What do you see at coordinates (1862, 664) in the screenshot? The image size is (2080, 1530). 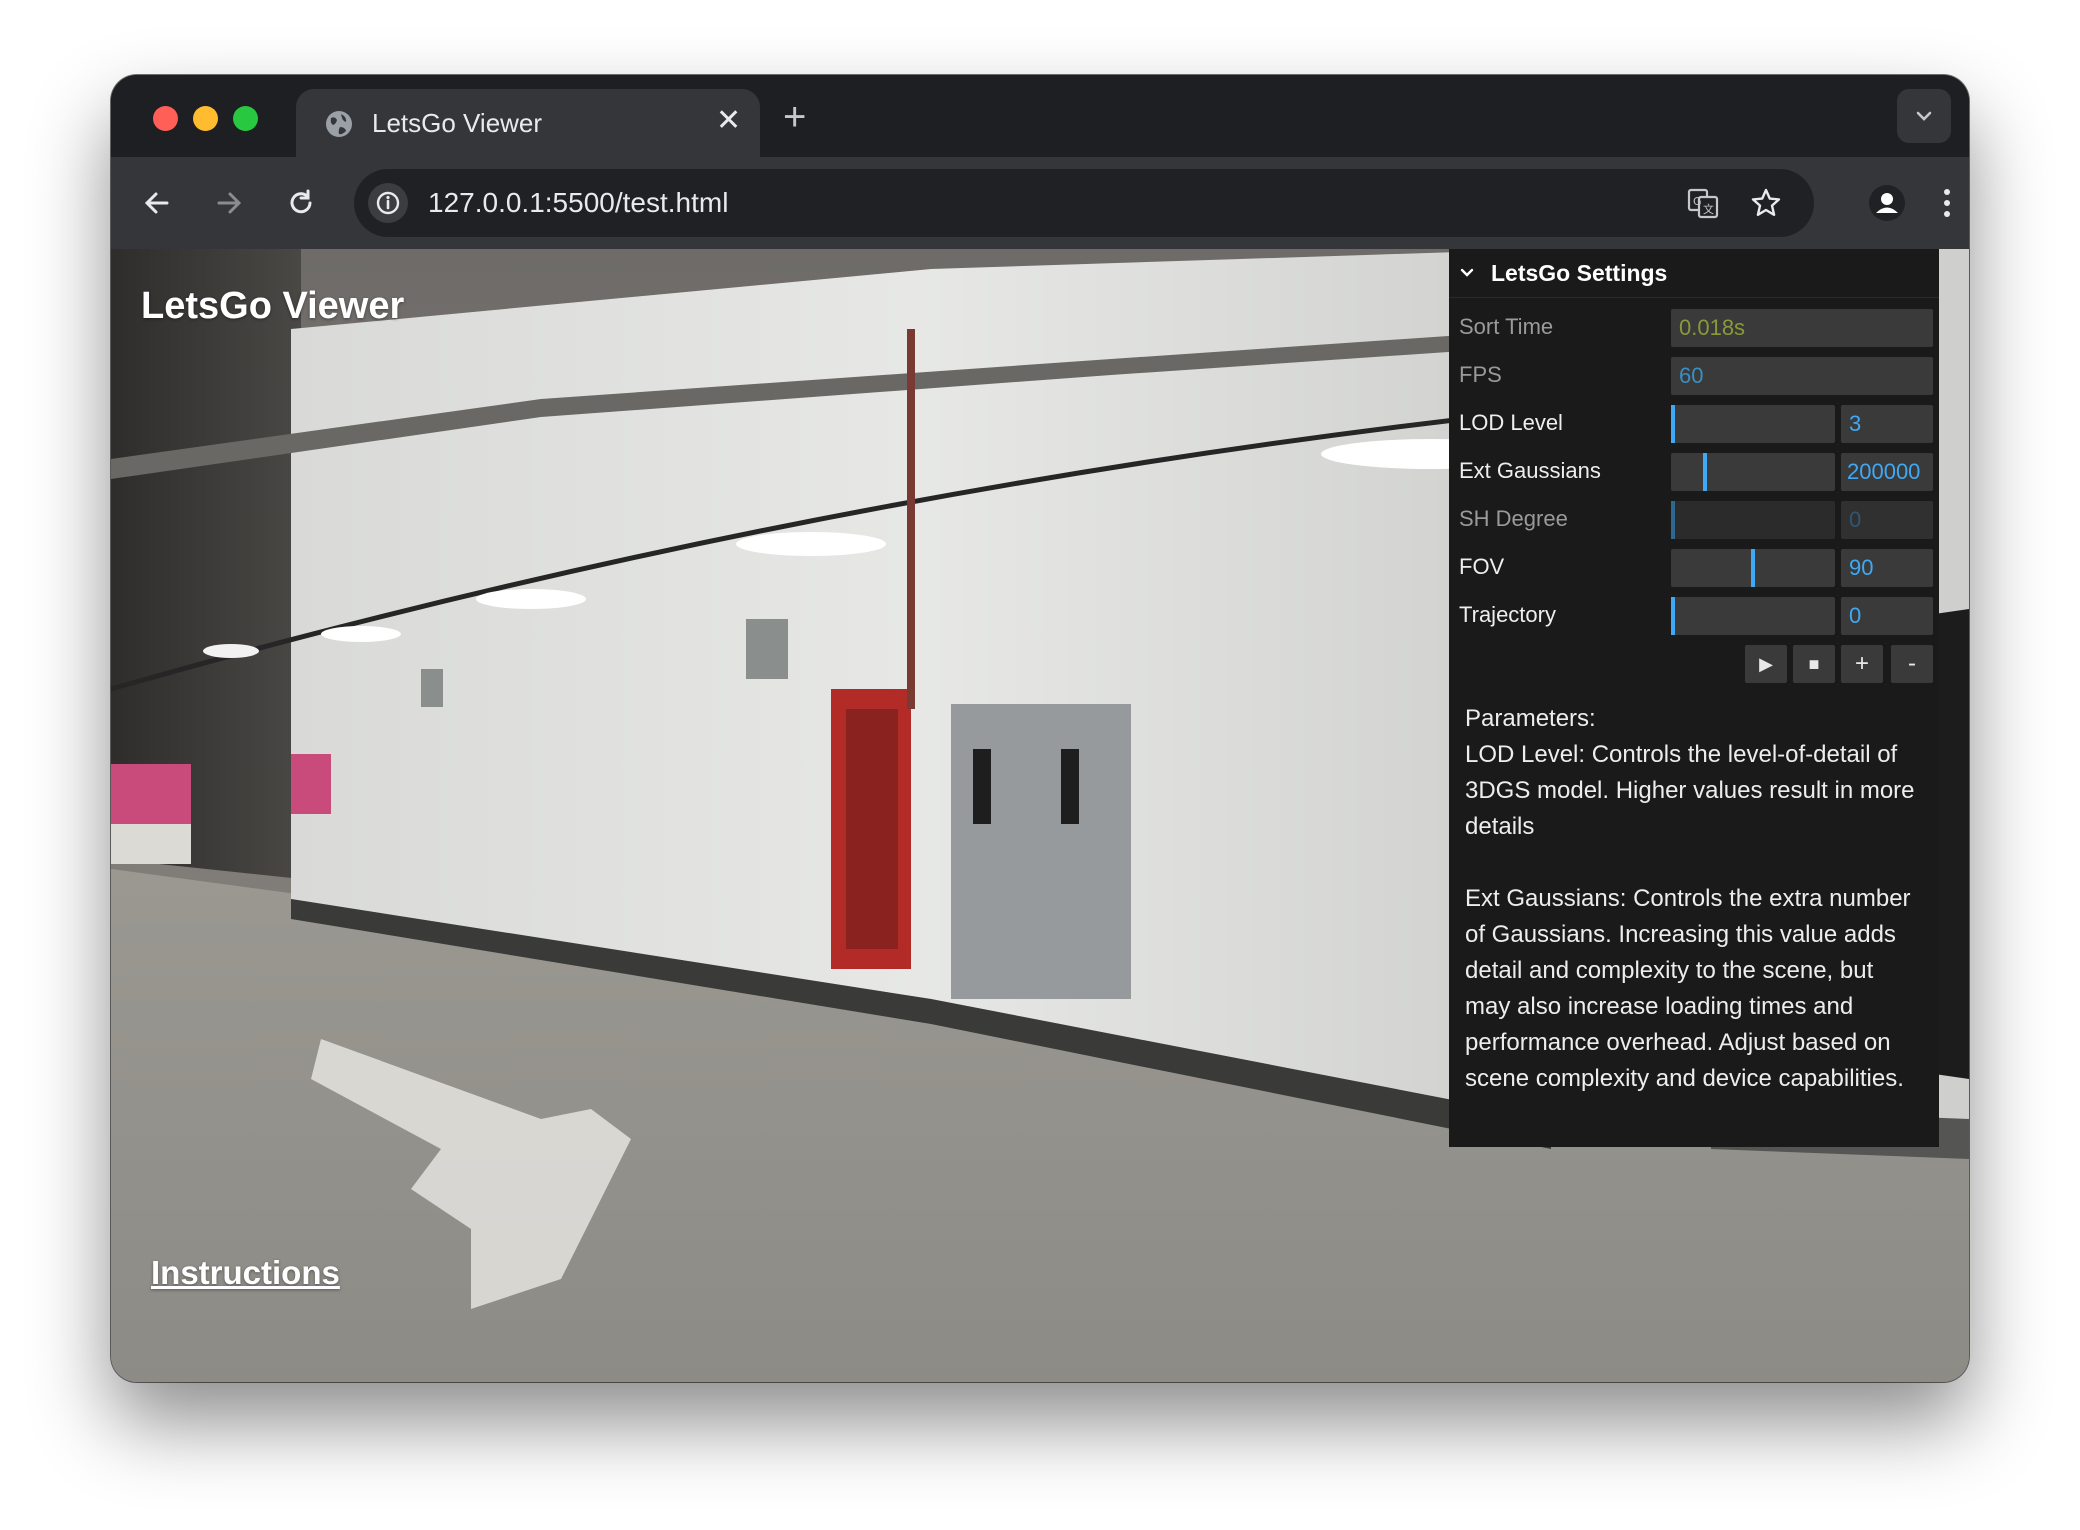 I see `add-point-button: +` at bounding box center [1862, 664].